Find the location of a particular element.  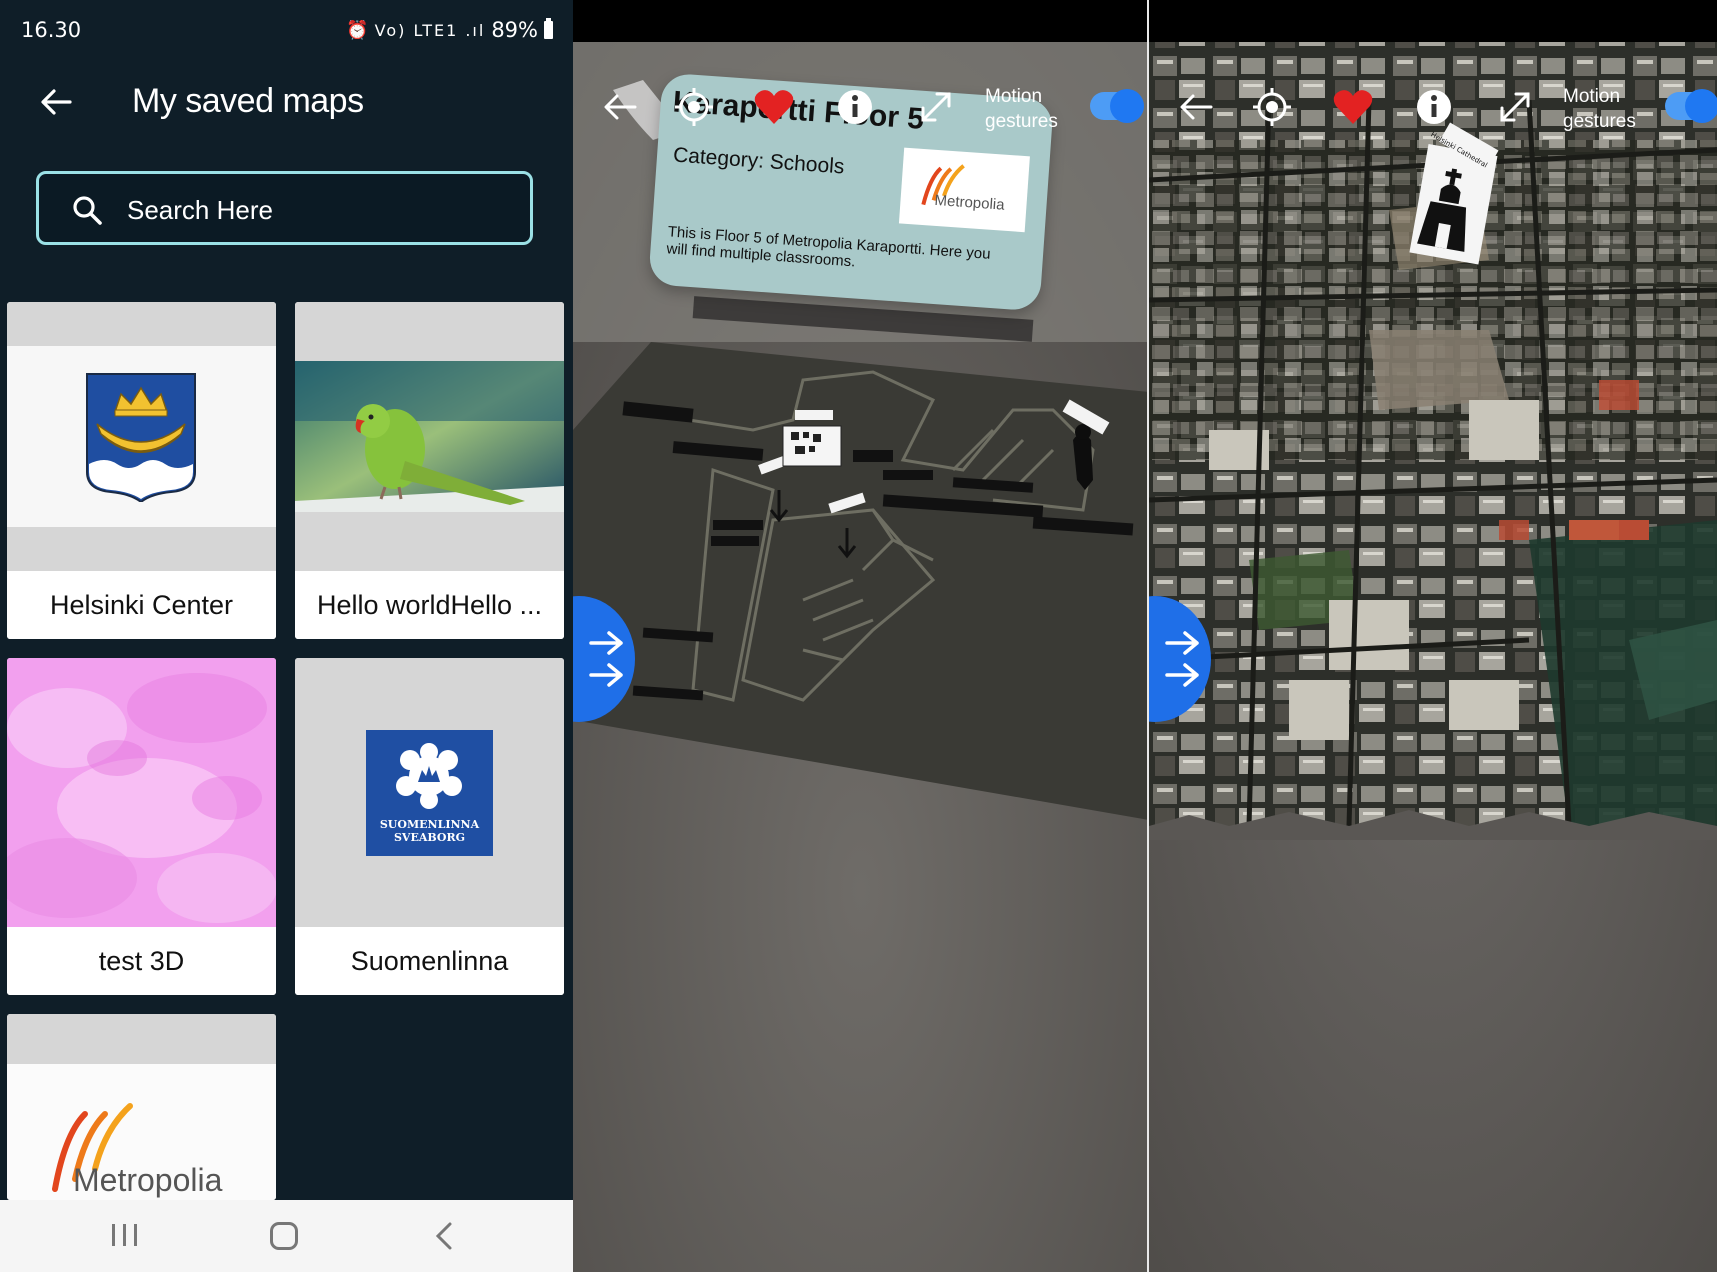

map-thumbnail: Metropolia is located at coordinates (141, 1107).